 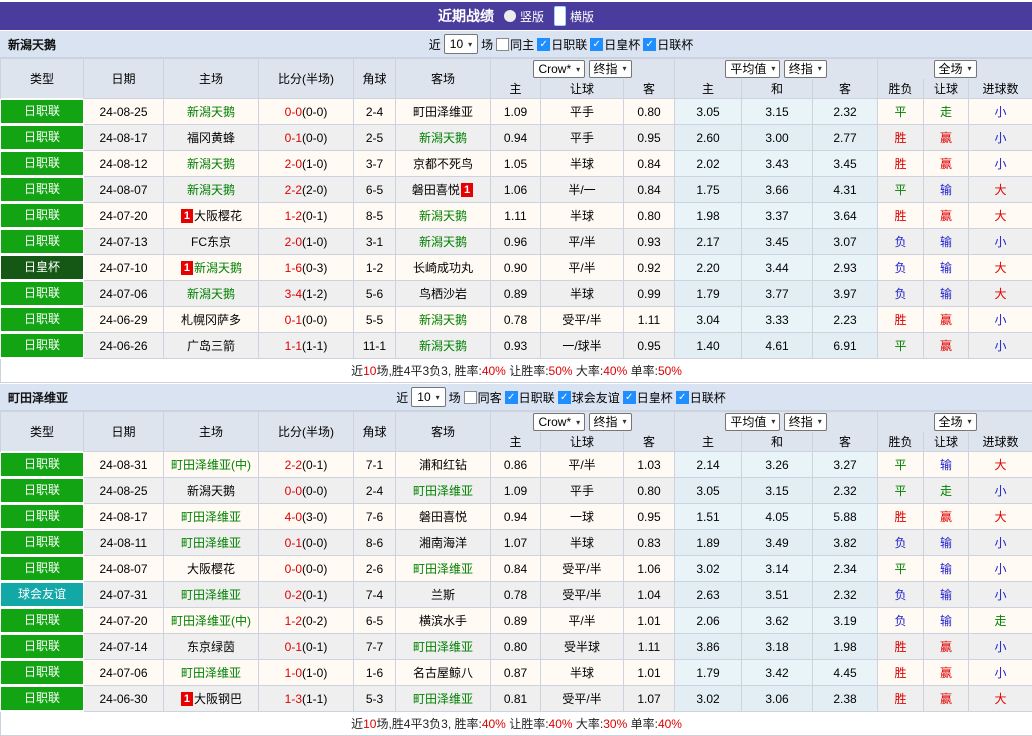 I want to click on radio-icon, so click(x=510, y=16).